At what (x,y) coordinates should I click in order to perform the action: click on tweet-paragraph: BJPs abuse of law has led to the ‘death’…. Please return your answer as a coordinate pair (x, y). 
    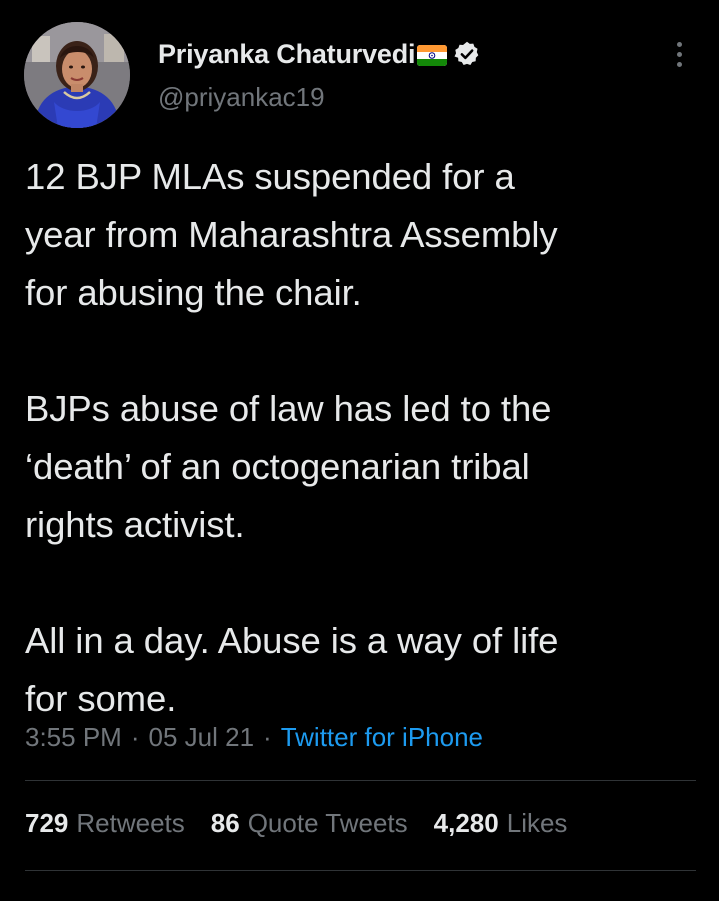
    Looking at the image, I should click on (288, 466).